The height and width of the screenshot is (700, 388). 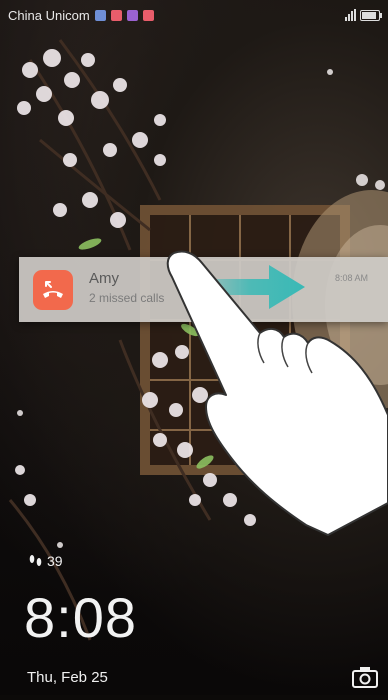 I want to click on steps-count: 39, so click(x=55, y=561).